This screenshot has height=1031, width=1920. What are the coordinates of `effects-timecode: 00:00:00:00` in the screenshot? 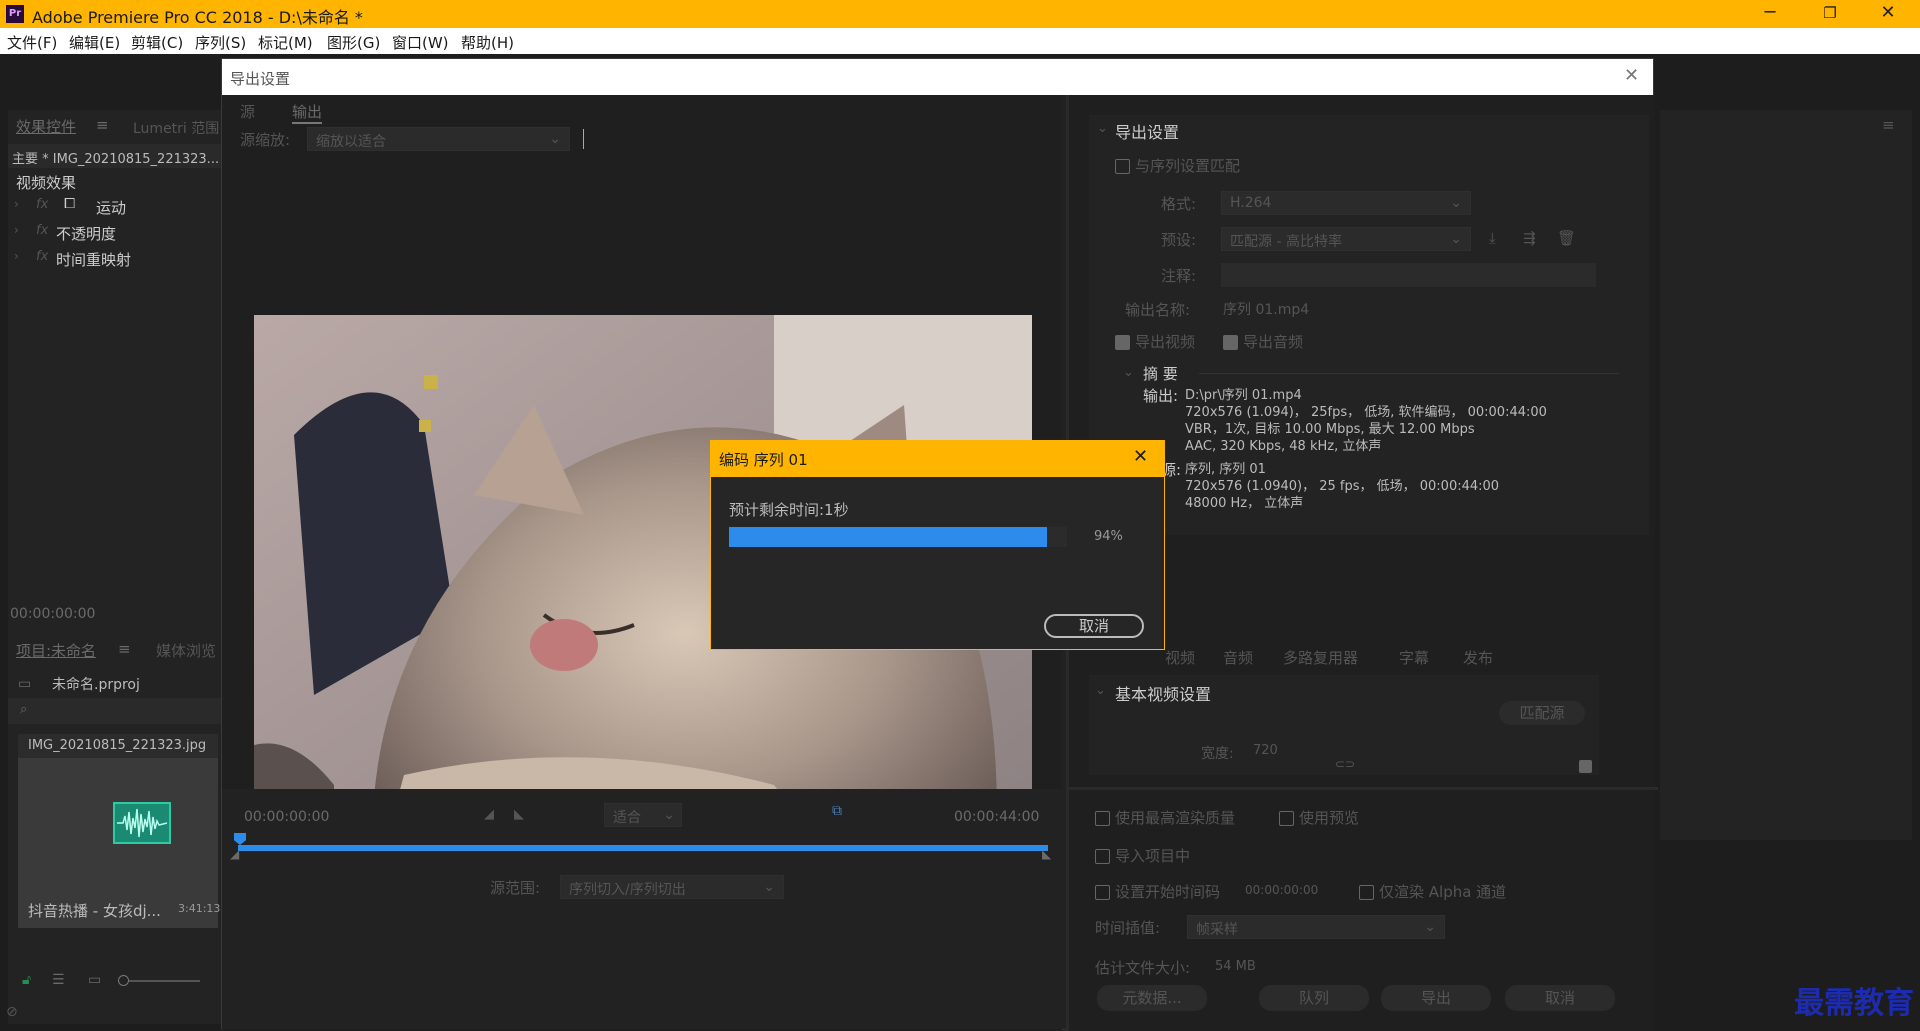 It's located at (52, 614).